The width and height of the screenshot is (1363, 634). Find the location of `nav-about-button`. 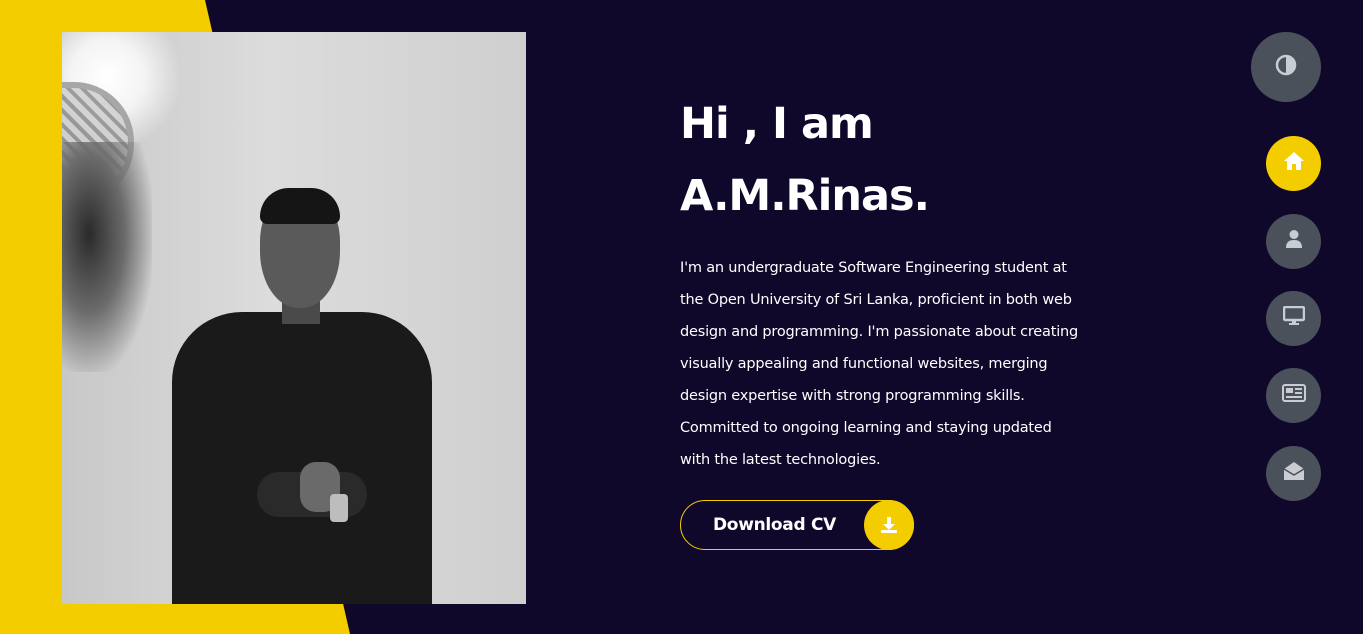

nav-about-button is located at coordinates (1293, 241).